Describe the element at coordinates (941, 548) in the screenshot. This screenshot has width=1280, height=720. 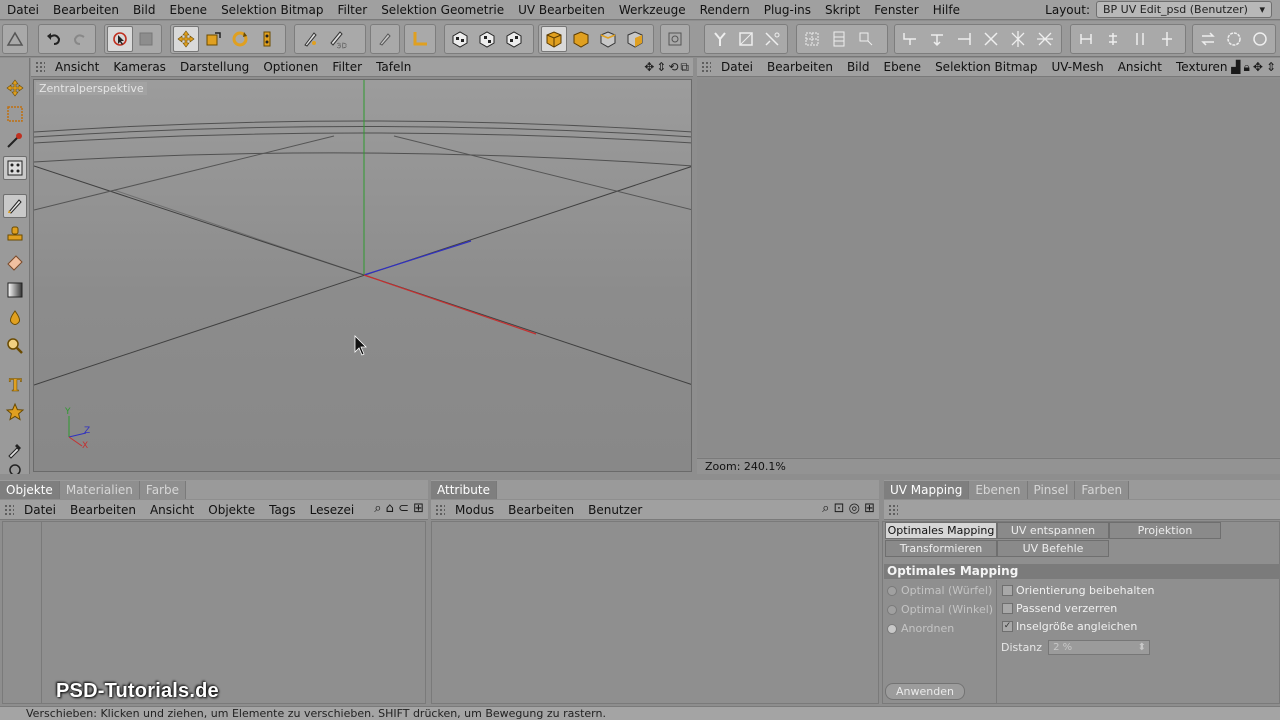
I see `btn-transformieren: Transformieren` at that location.